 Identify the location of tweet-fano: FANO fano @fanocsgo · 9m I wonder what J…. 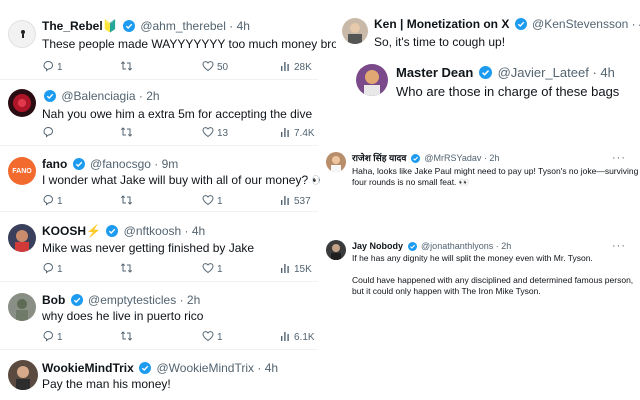
(163, 179).